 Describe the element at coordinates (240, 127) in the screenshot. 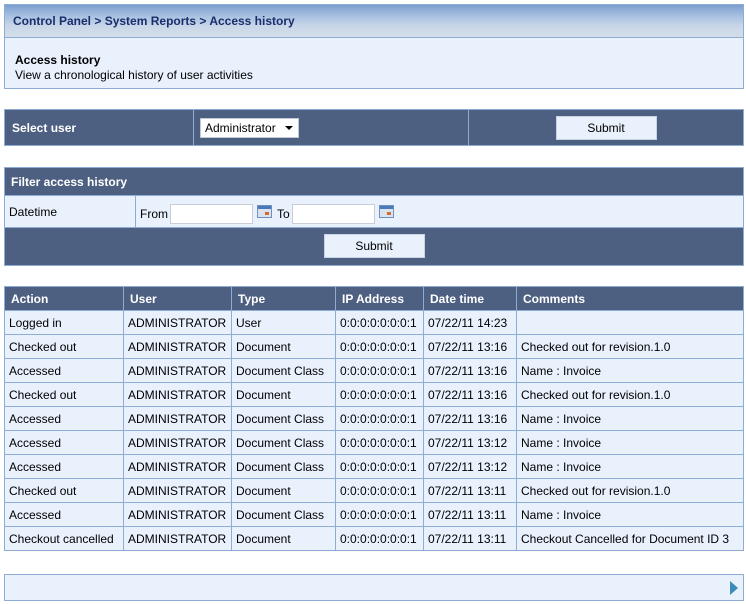

I see `user-select-value: Administrator` at that location.